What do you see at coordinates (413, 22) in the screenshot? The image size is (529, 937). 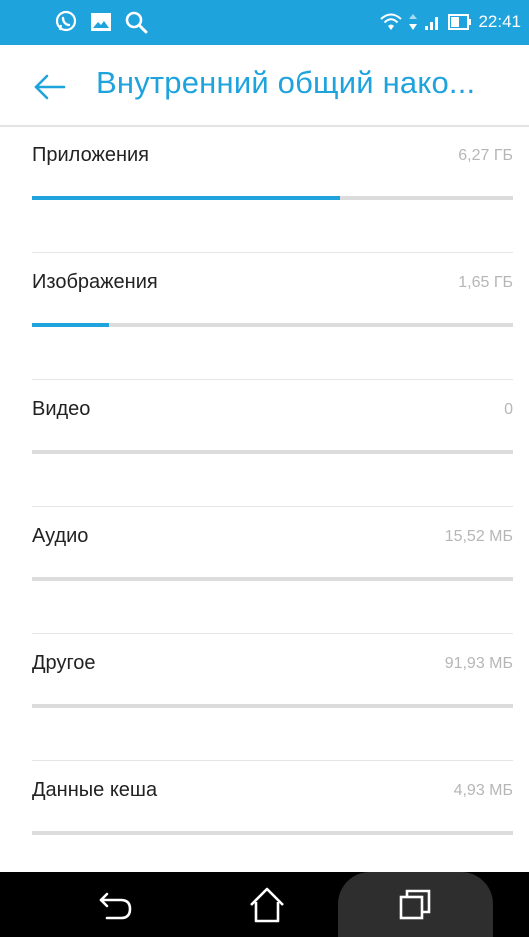 I see `data-arrows-icon` at bounding box center [413, 22].